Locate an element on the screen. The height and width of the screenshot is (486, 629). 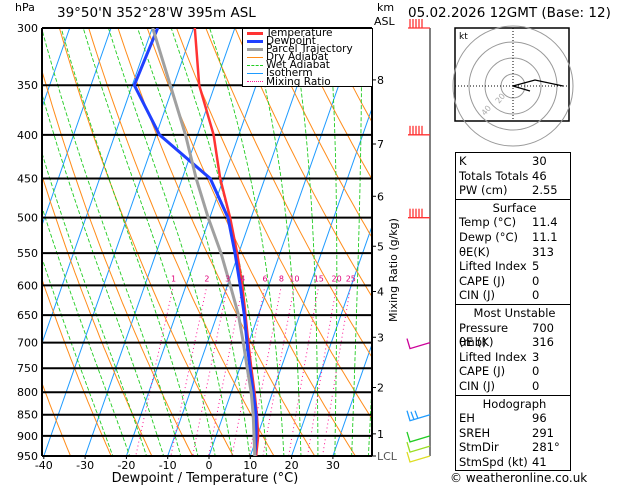
stats-row: Totals Totals 46 is located at coordinates (514, 176).